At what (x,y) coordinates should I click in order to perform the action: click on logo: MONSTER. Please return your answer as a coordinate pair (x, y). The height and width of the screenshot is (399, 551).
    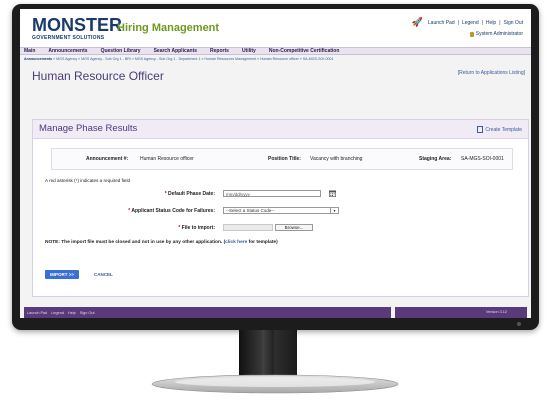
    Looking at the image, I should click on (77, 25).